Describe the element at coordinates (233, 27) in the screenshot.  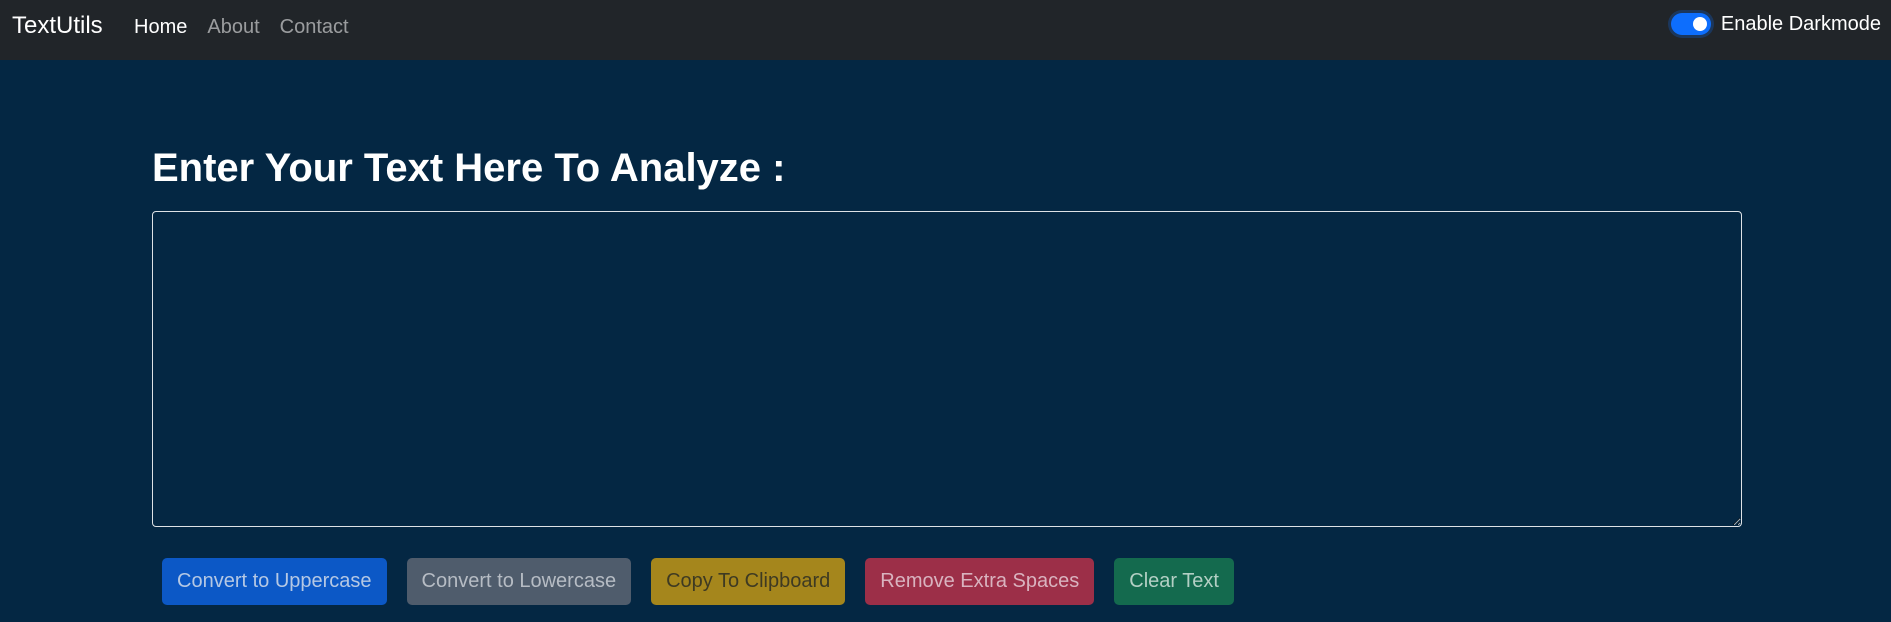
I see `nav-link-about: About` at that location.